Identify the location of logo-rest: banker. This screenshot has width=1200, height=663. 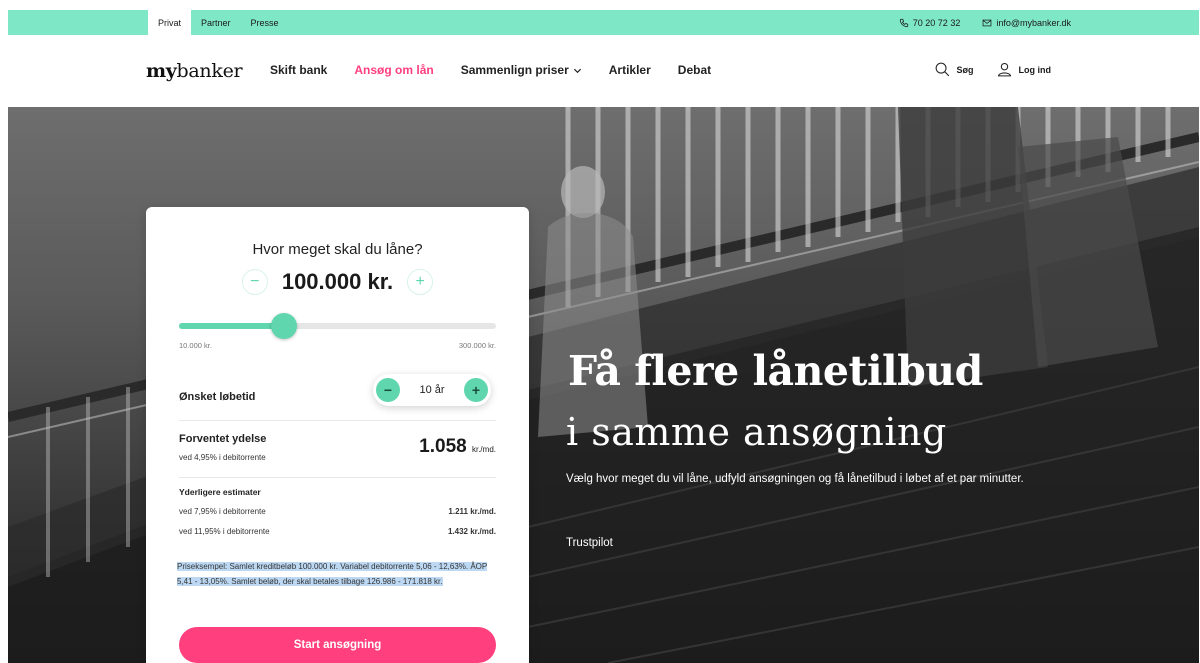
(209, 71).